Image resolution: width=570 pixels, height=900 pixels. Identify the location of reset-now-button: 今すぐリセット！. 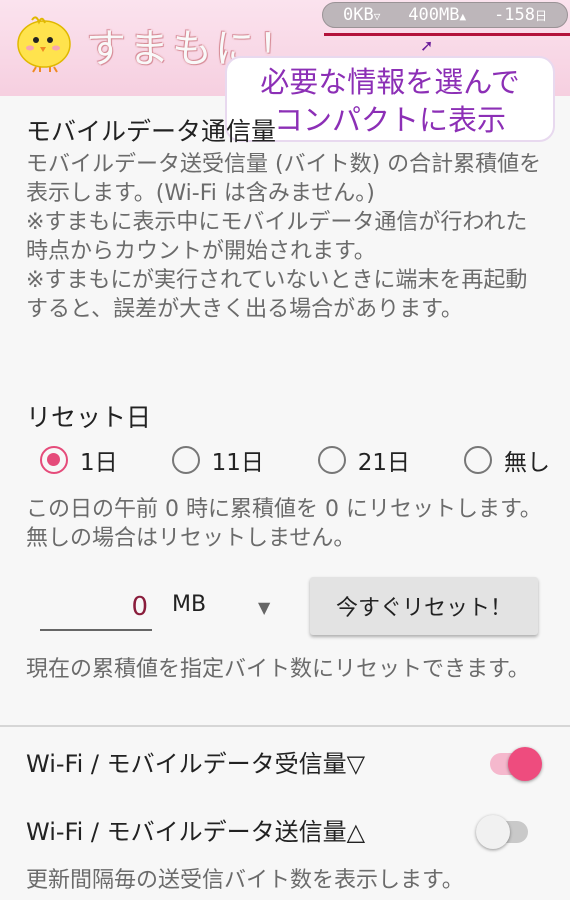
(424, 606).